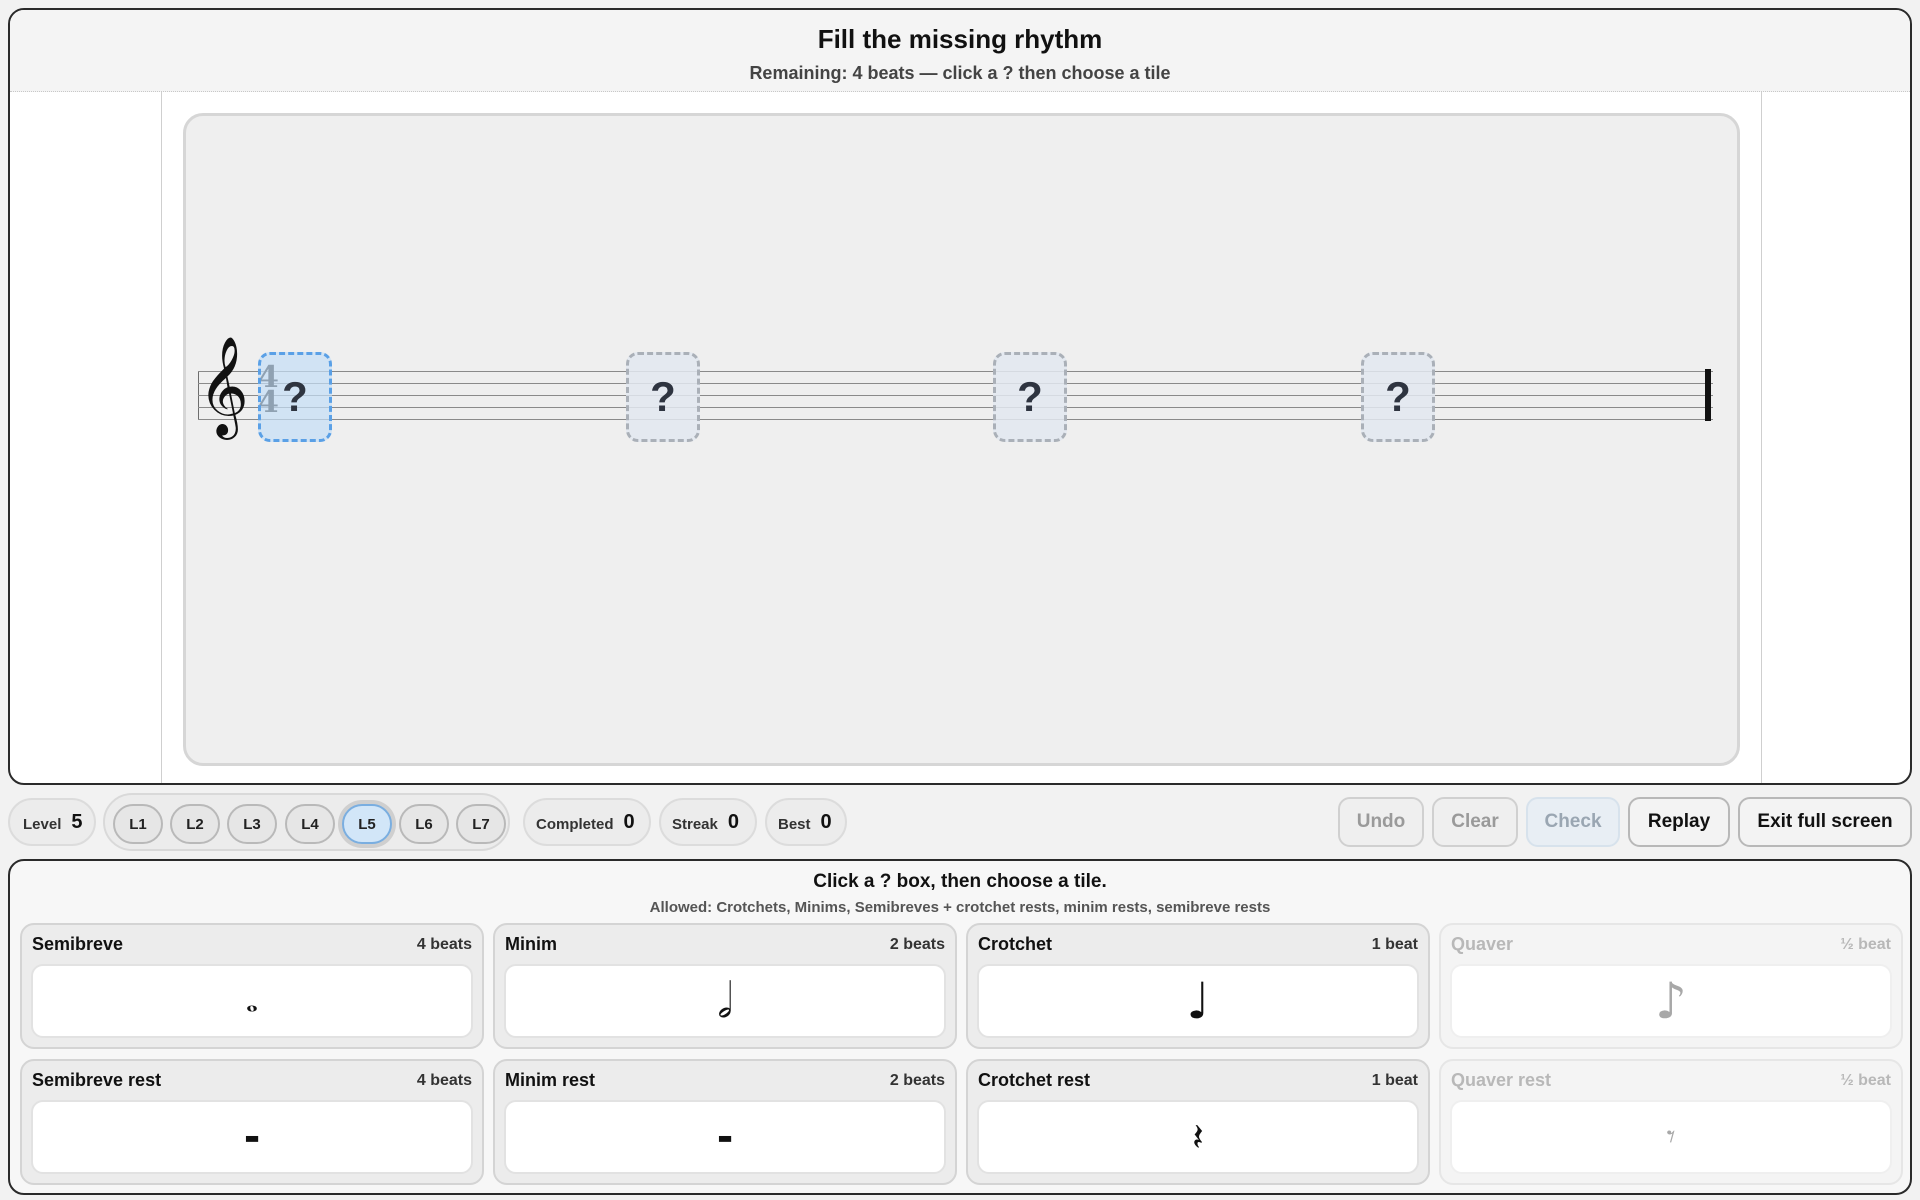 This screenshot has width=1920, height=1200. What do you see at coordinates (1482, 944) in the screenshot?
I see `tile-name: Quaver` at bounding box center [1482, 944].